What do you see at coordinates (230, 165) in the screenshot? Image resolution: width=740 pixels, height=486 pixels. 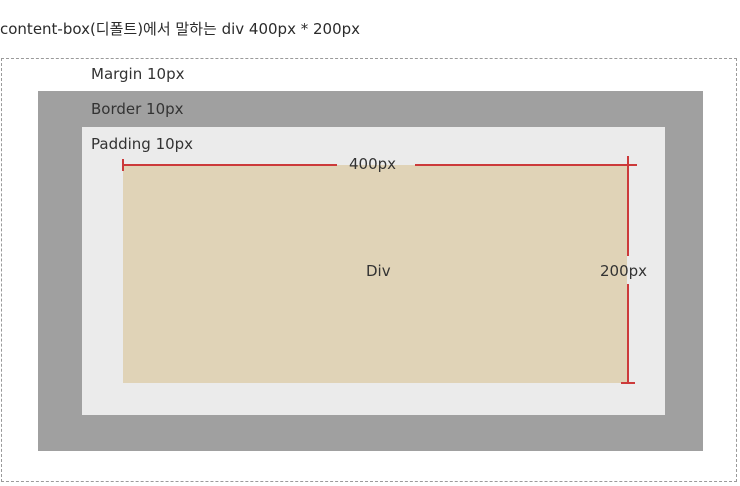 I see `width-dimension-line-left` at bounding box center [230, 165].